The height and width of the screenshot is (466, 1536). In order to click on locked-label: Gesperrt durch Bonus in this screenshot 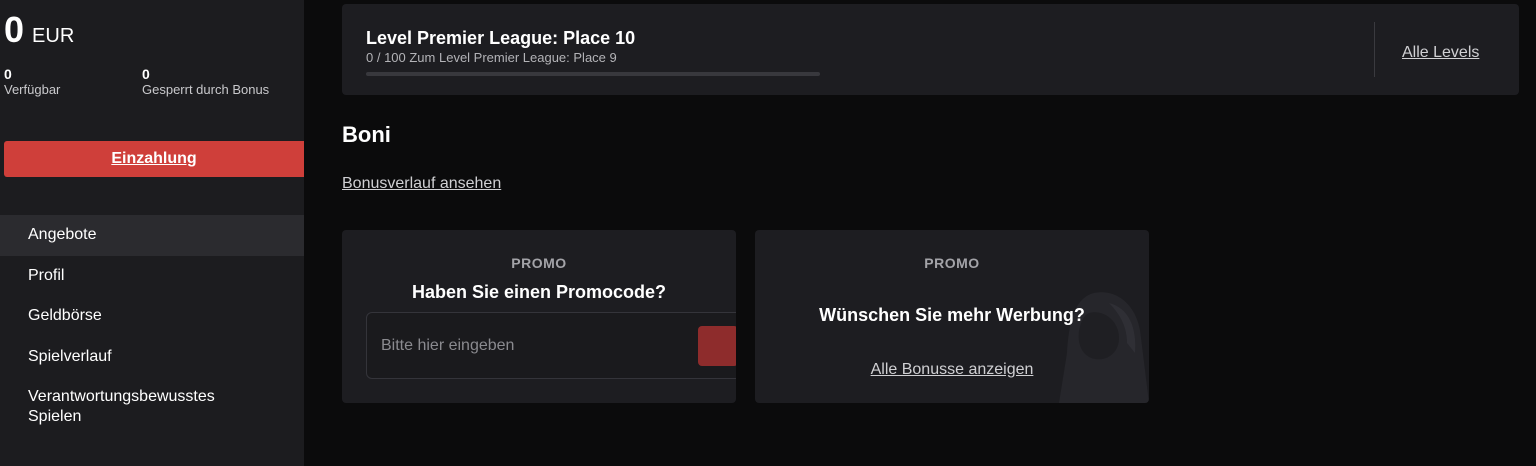, I will do `click(206, 89)`.